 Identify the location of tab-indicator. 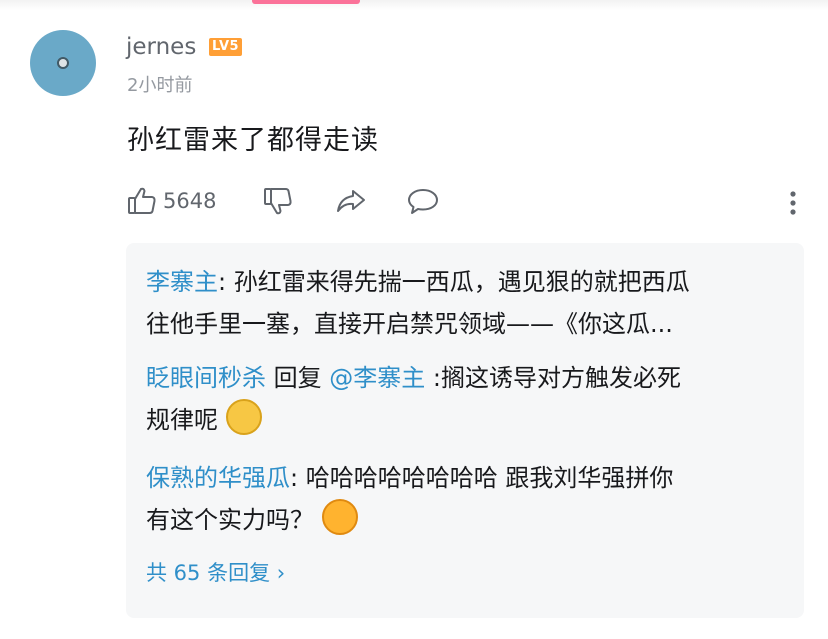
(306, 2).